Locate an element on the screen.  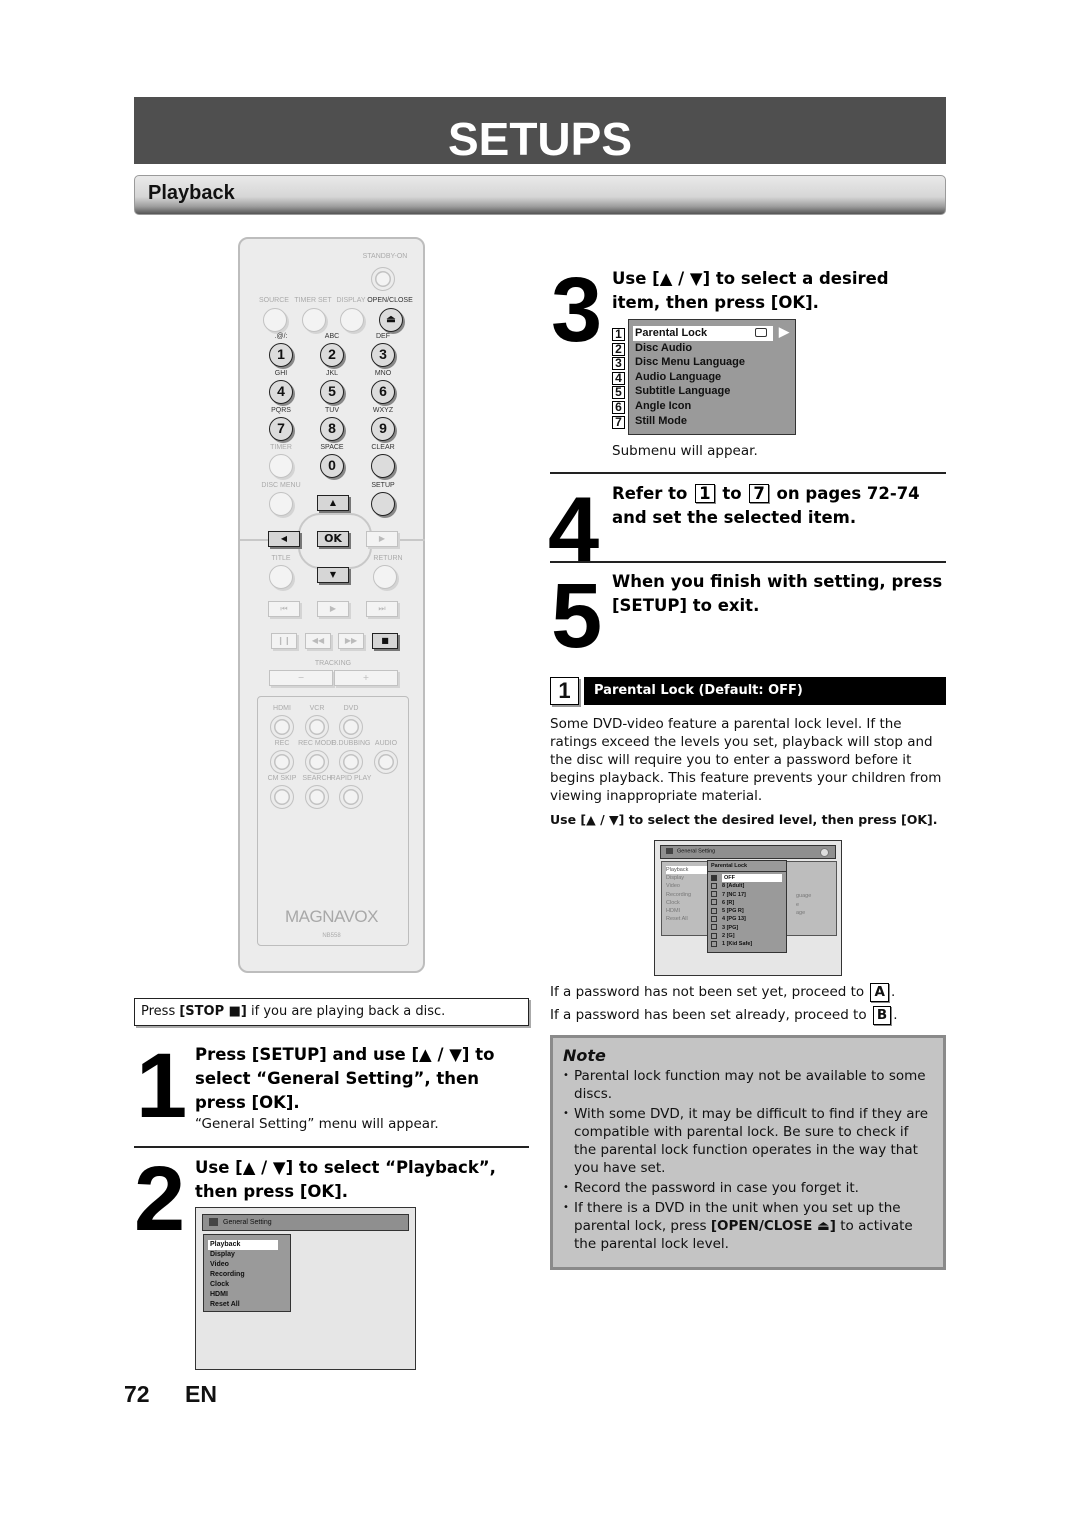
rec-button is located at coordinates (282, 762).